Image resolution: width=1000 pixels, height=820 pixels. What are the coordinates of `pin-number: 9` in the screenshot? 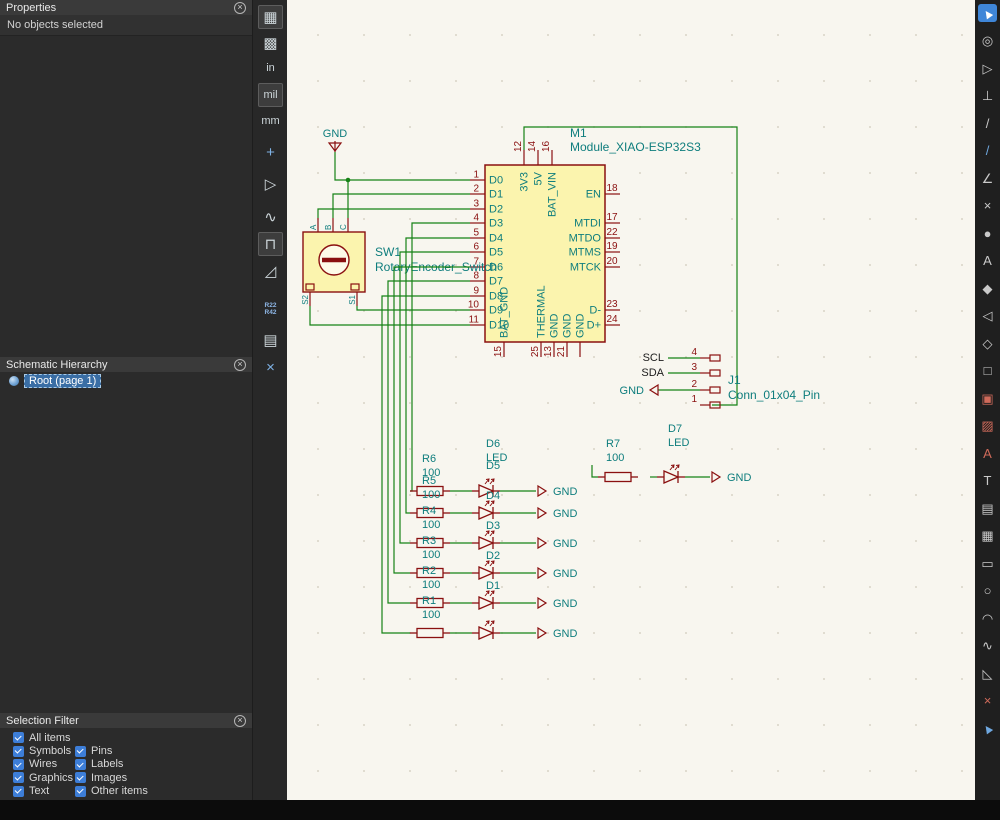 It's located at (476, 291).